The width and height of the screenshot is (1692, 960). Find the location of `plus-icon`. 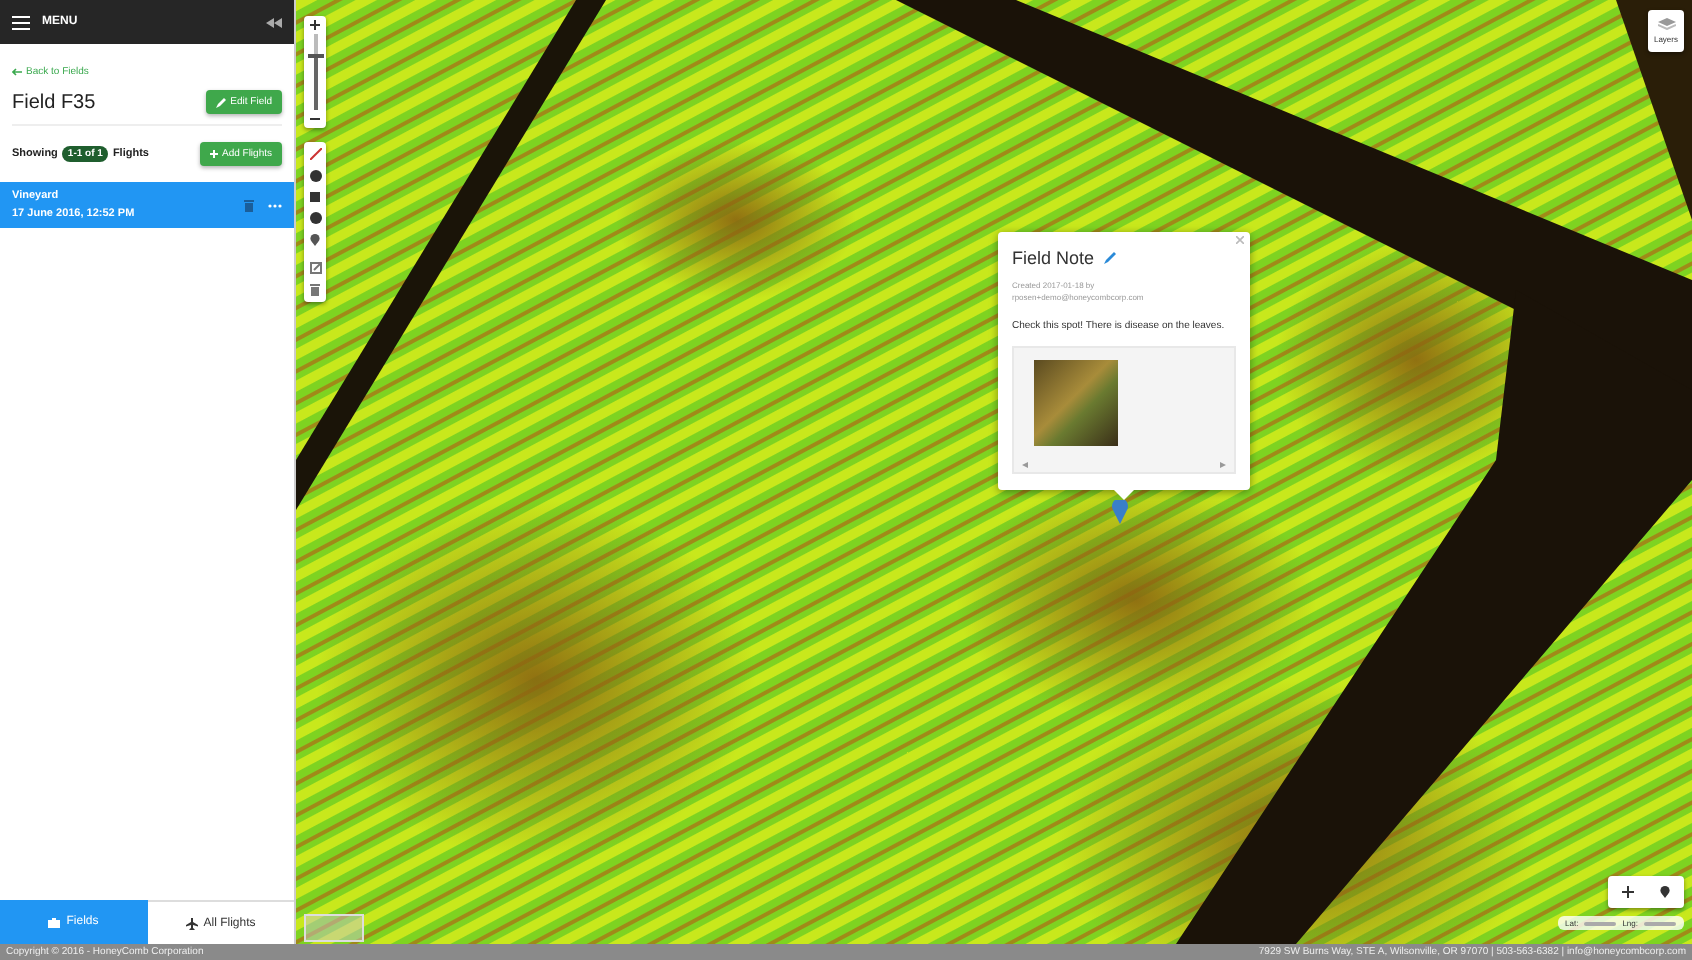

plus-icon is located at coordinates (213, 154).